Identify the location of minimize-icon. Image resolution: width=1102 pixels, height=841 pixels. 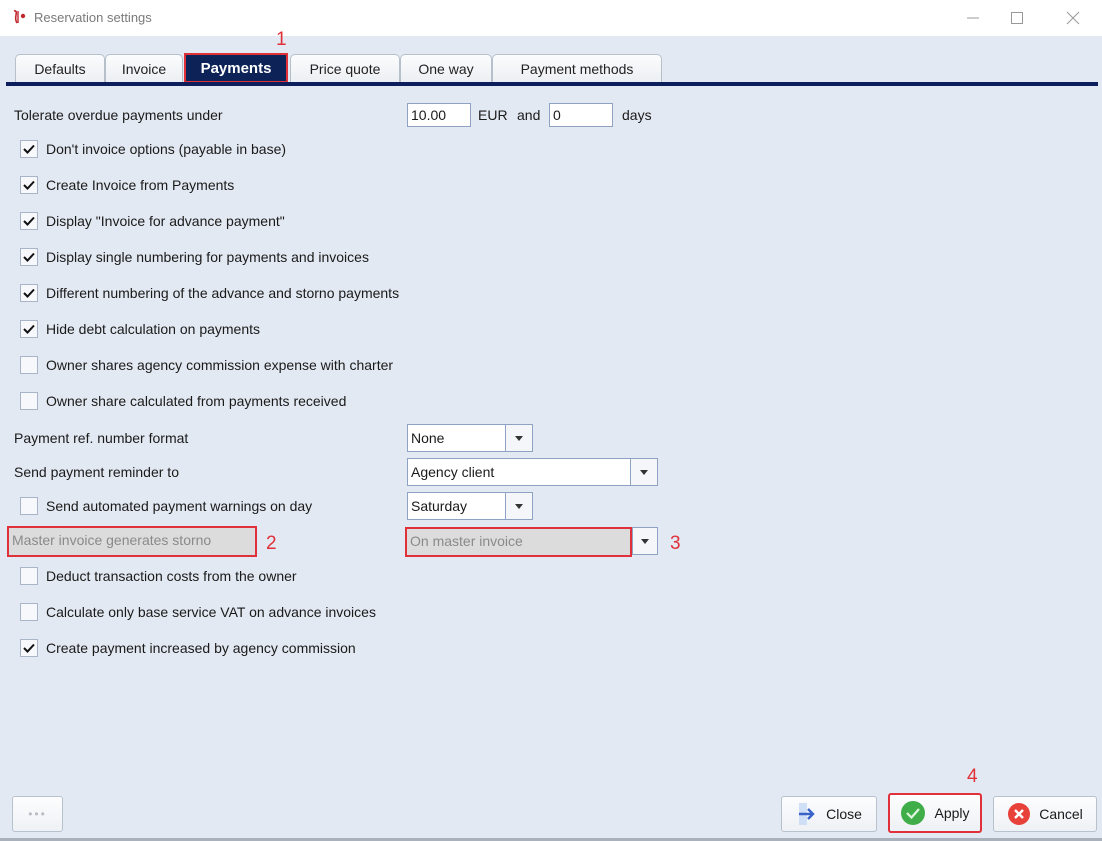
(973, 18).